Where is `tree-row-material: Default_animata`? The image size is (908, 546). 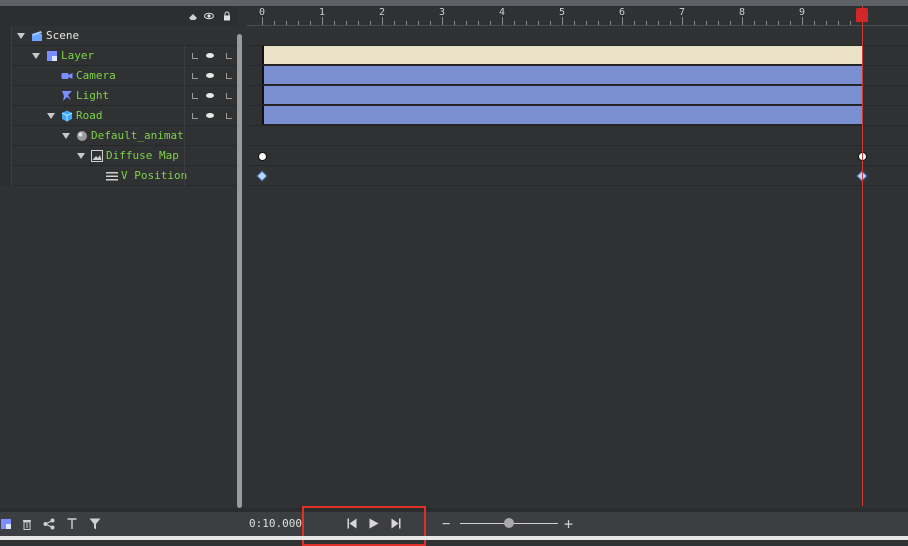
tree-row-material: Default_animata is located at coordinates (119, 136).